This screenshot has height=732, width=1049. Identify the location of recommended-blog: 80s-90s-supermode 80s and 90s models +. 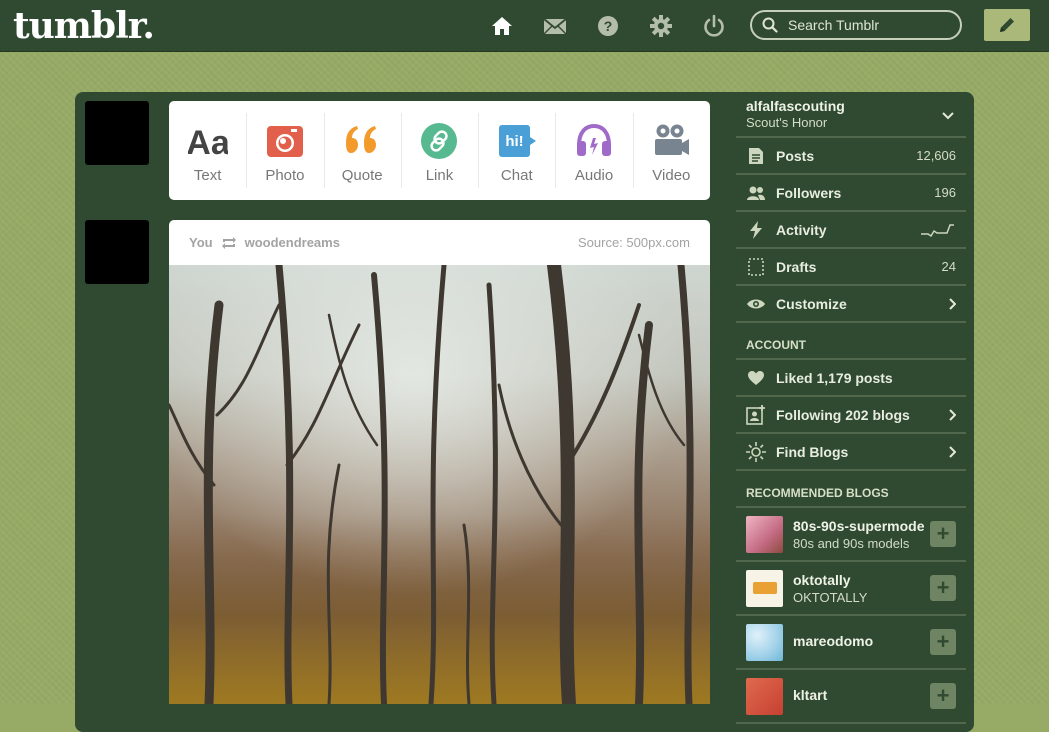
(851, 535).